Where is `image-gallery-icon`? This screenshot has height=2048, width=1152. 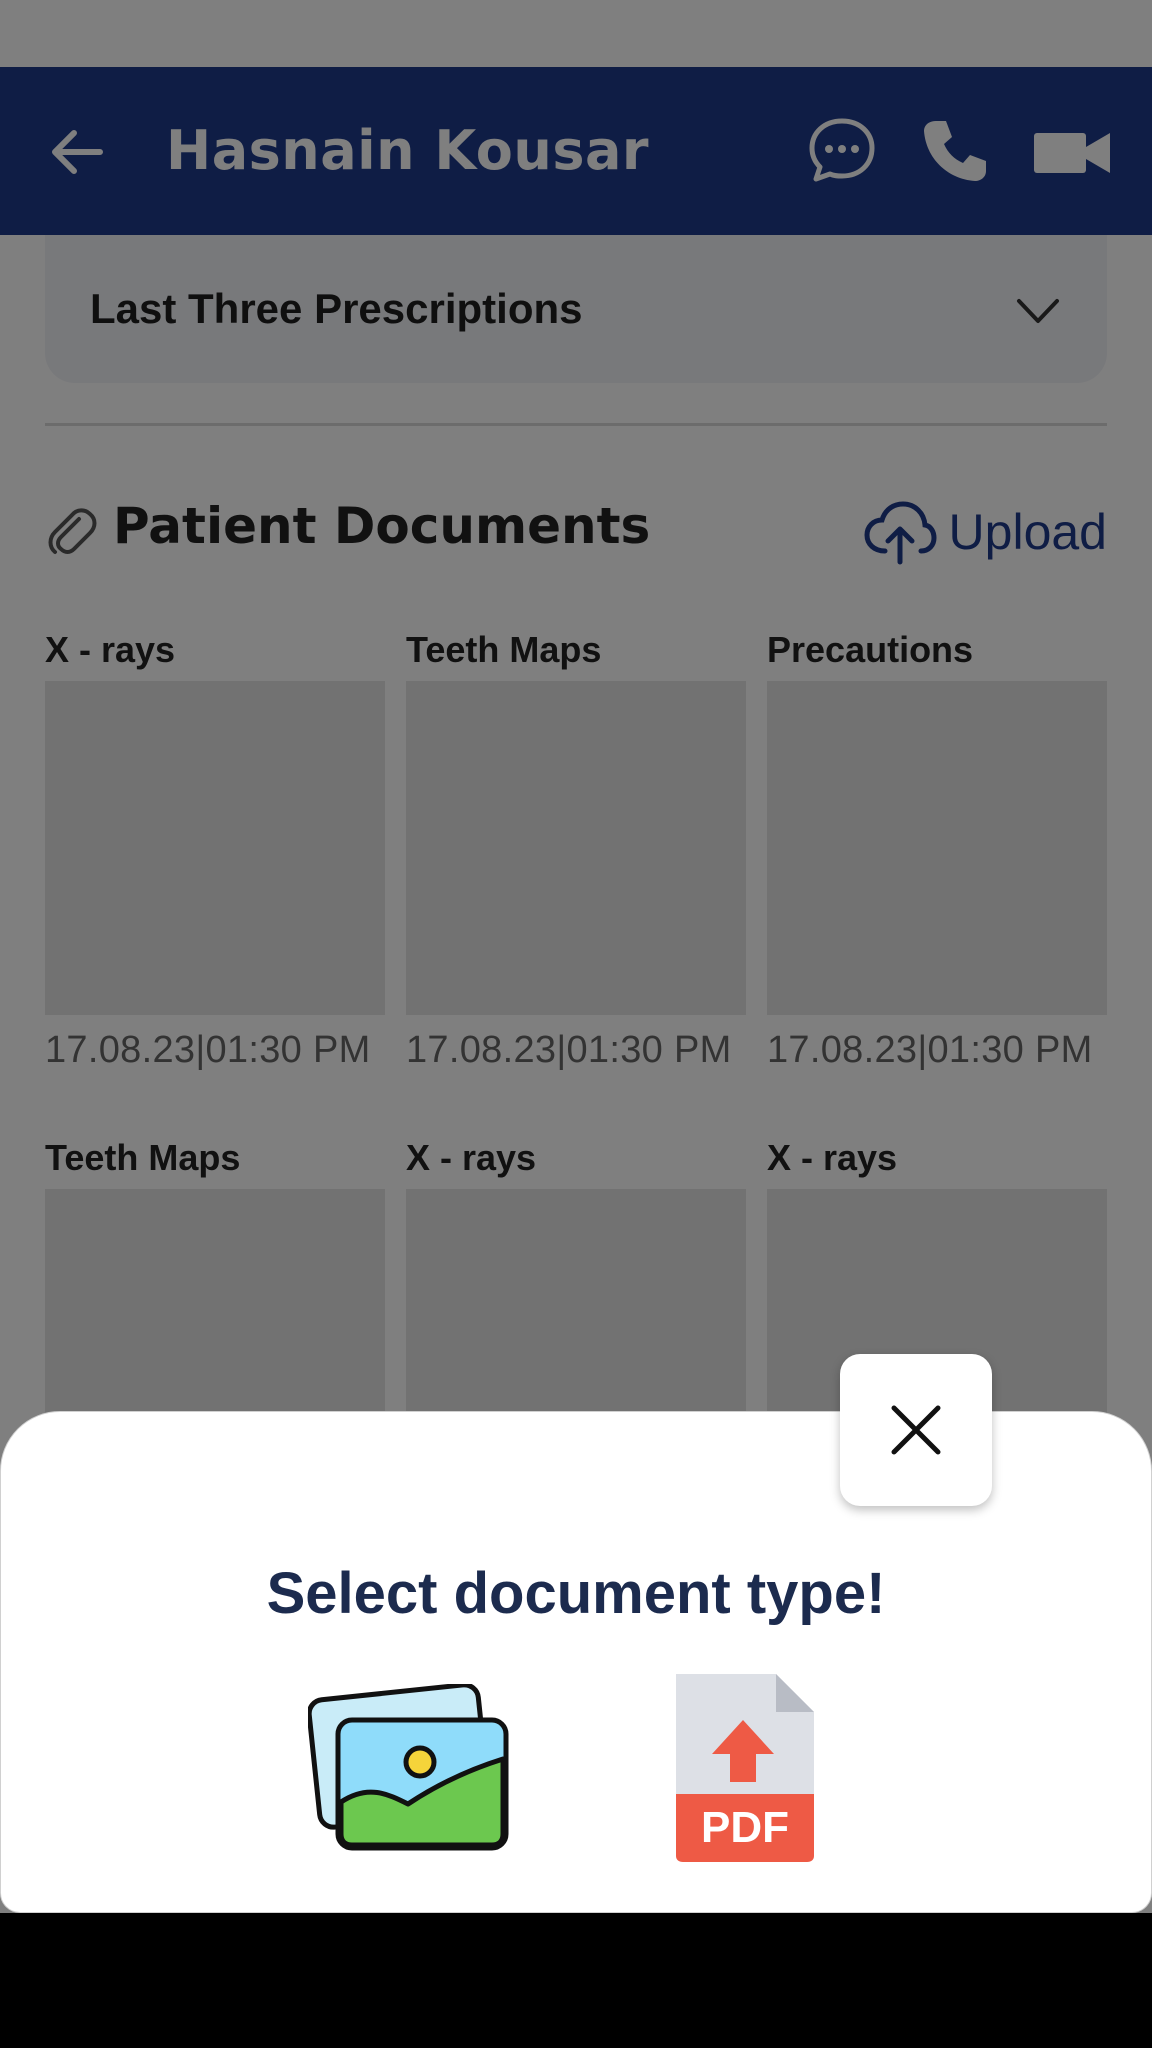
image-gallery-icon is located at coordinates (410, 1769).